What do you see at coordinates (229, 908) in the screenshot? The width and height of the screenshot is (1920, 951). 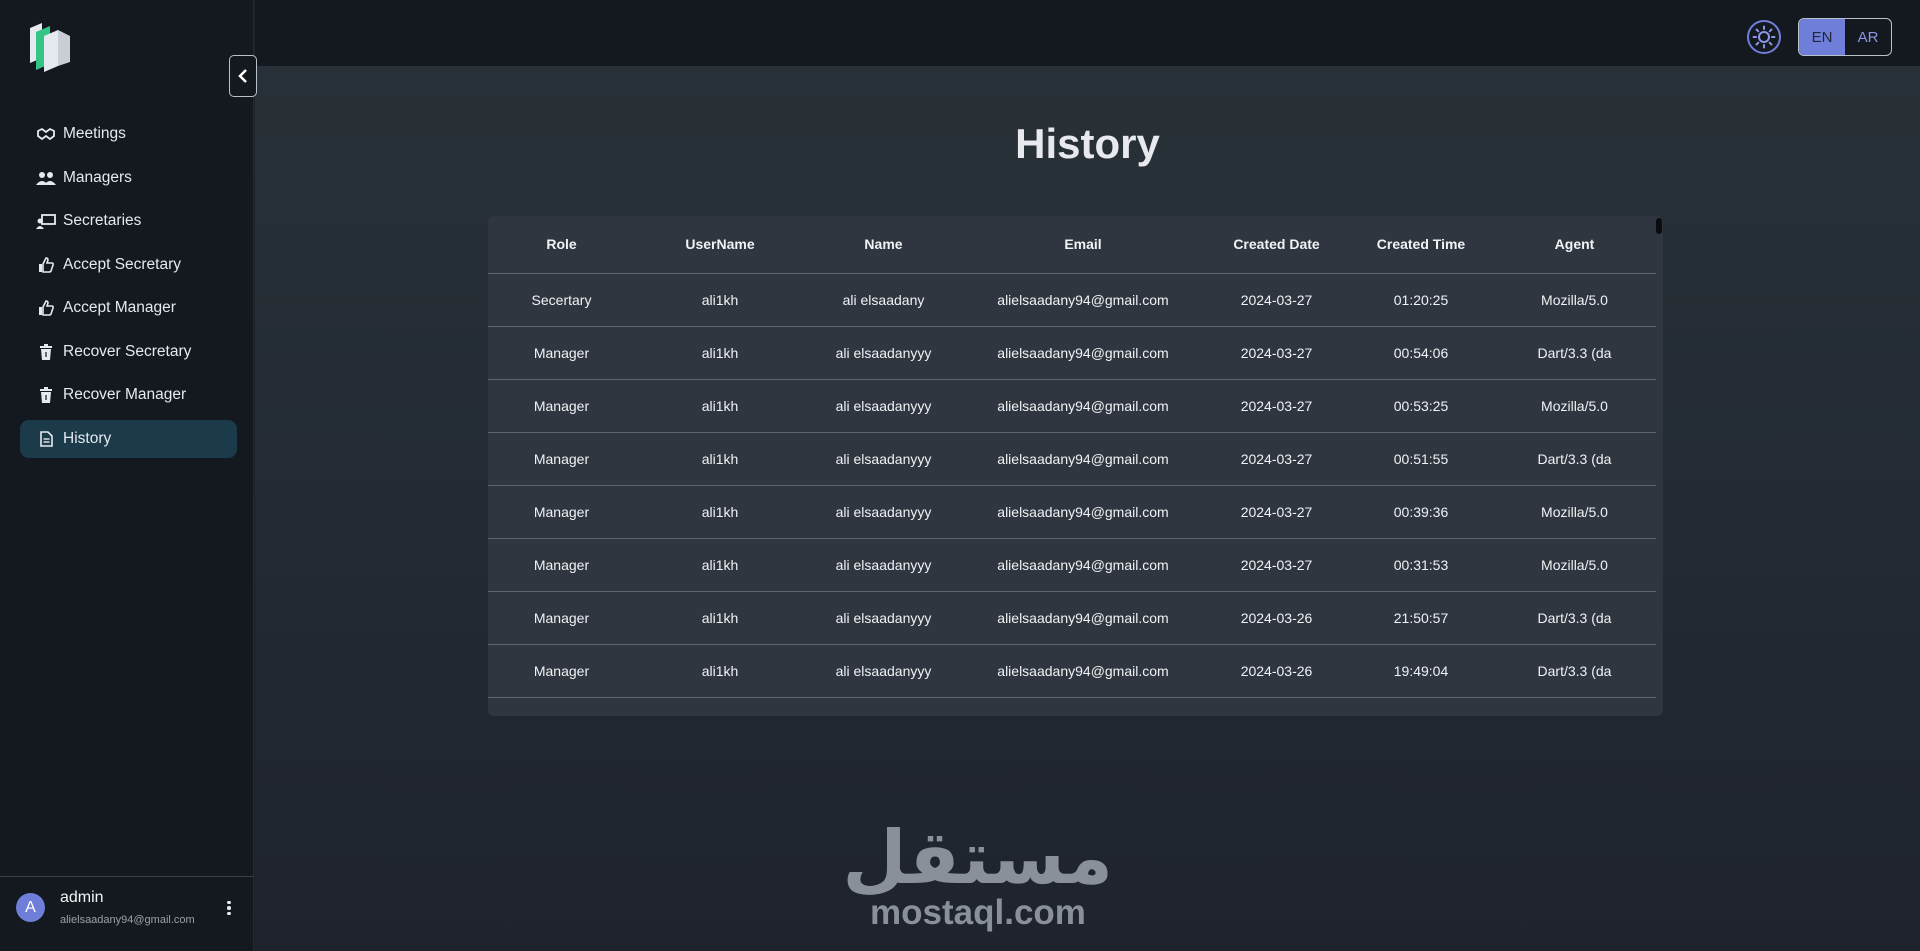 I see `more-vertical-icon` at bounding box center [229, 908].